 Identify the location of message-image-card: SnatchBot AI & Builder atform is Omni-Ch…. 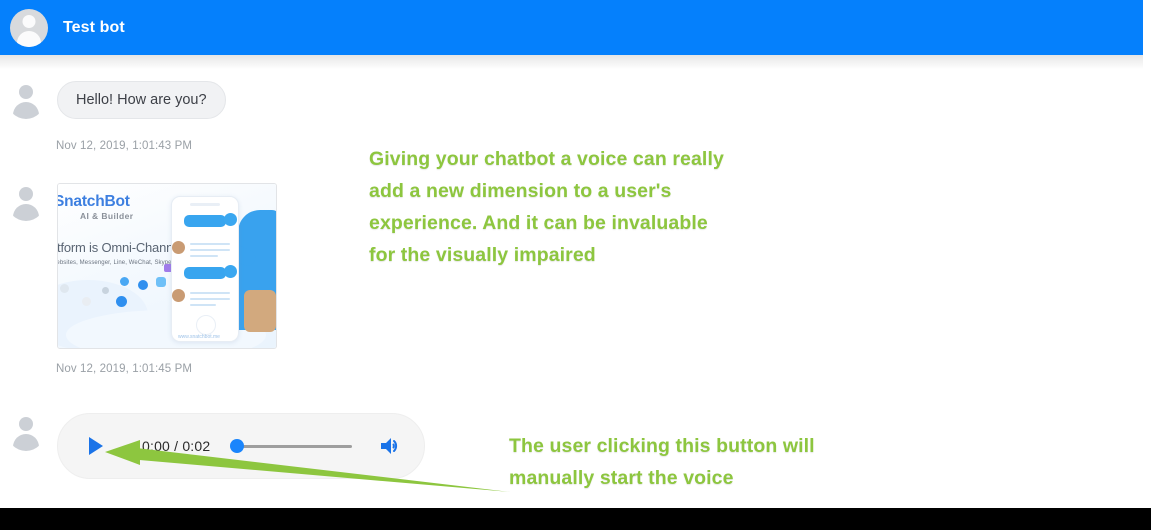
(167, 266).